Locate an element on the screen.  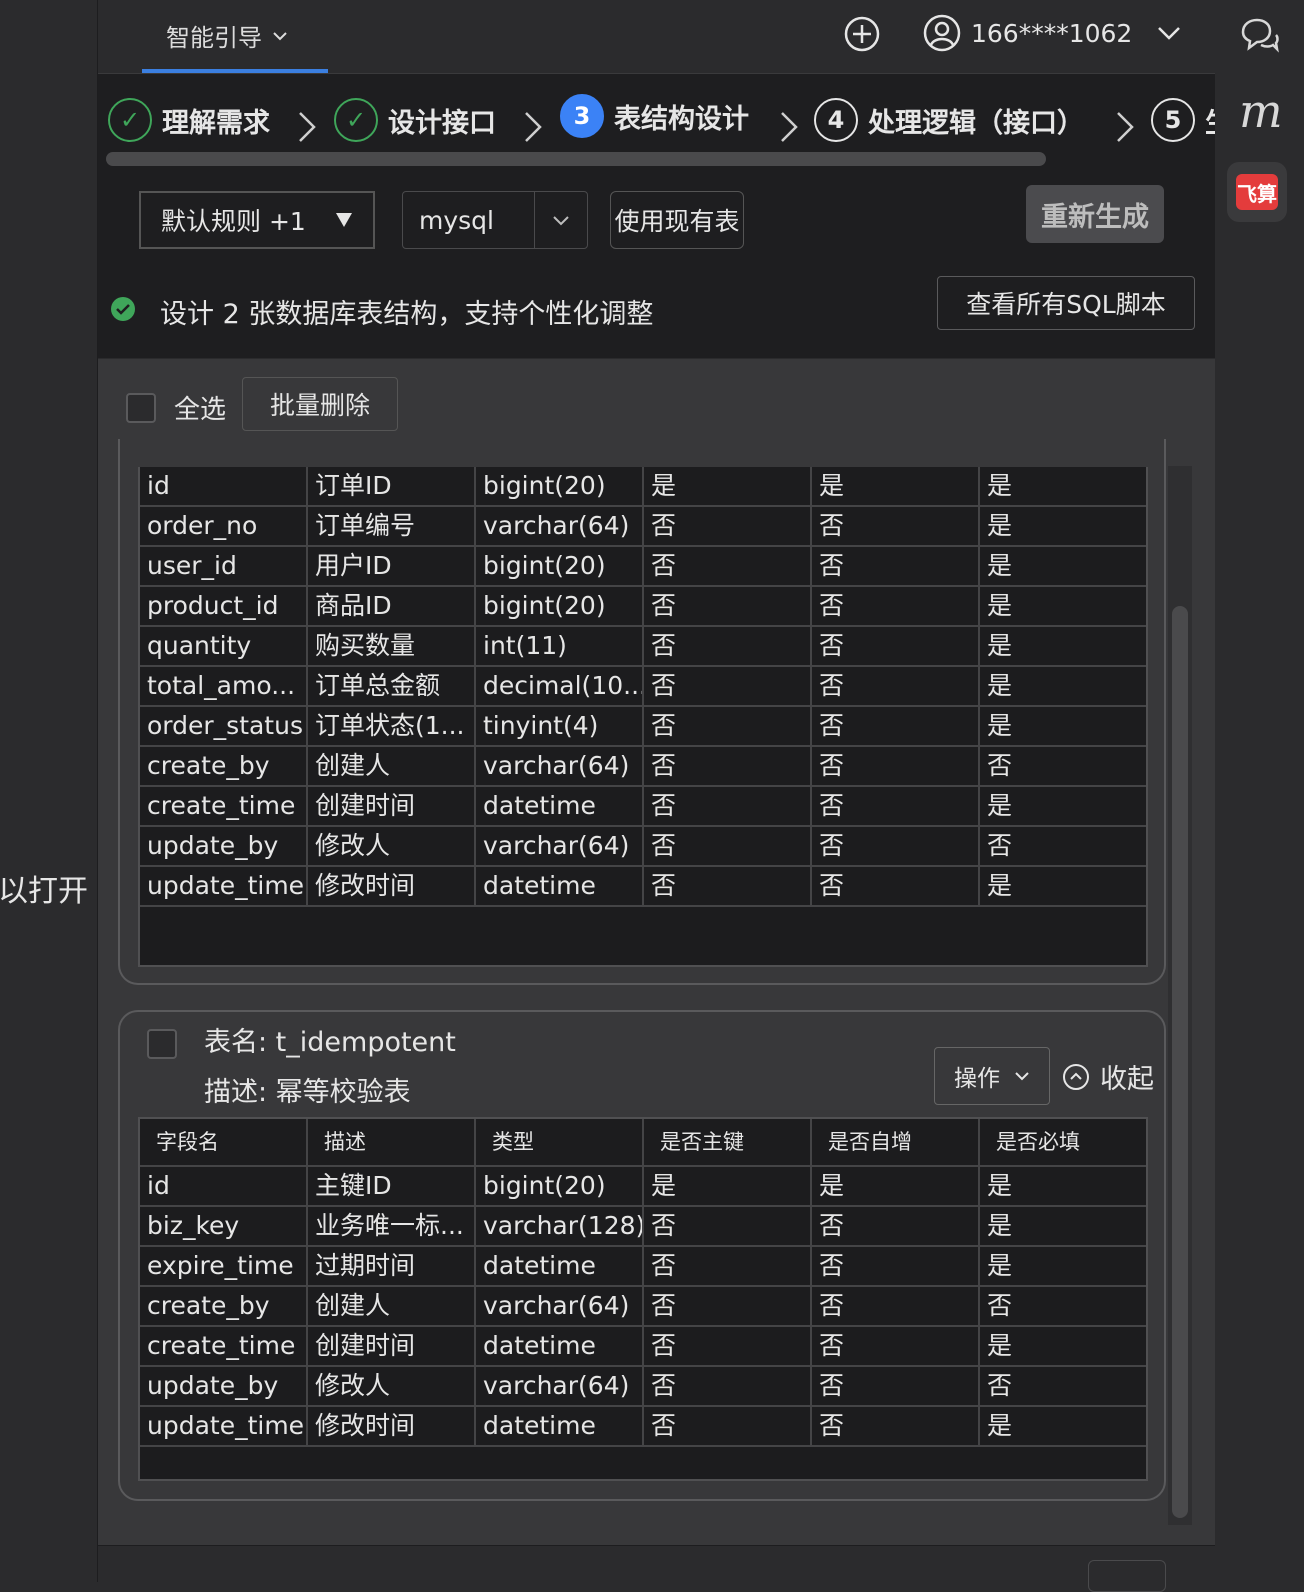
select-all-checkbox is located at coordinates (141, 407).